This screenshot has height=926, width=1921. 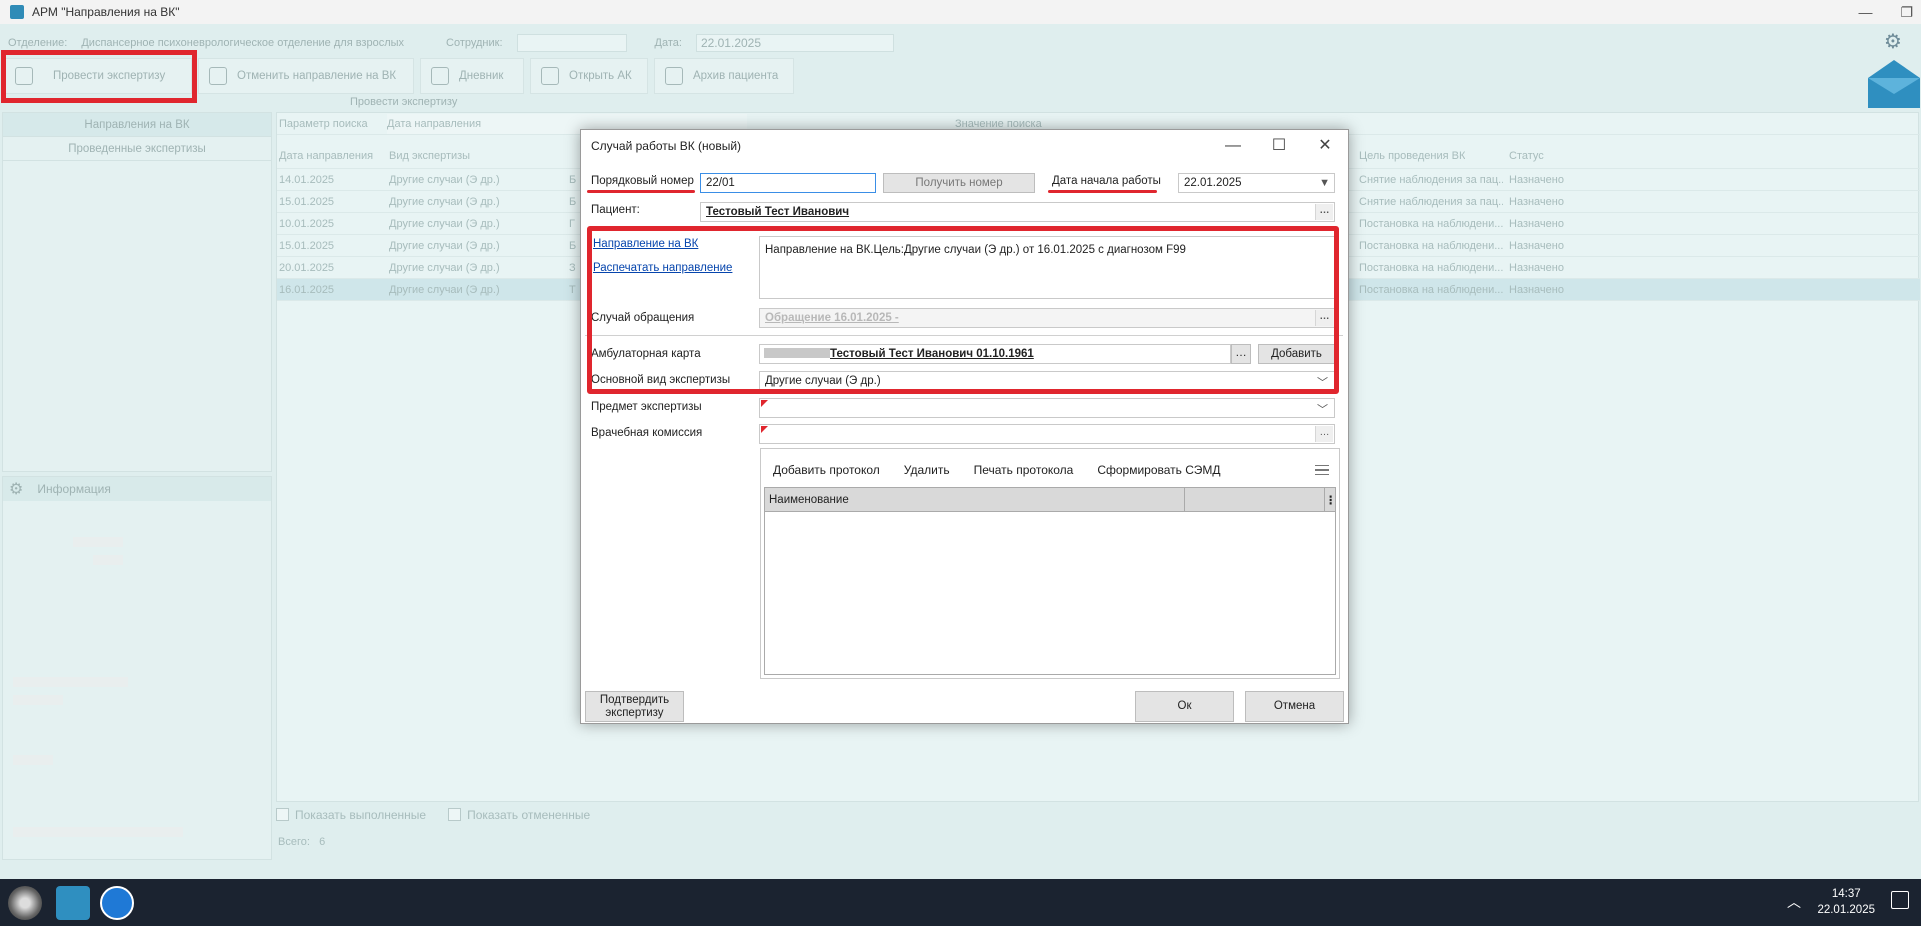 What do you see at coordinates (963, 310) in the screenshot?
I see `highlight-frame-referral` at bounding box center [963, 310].